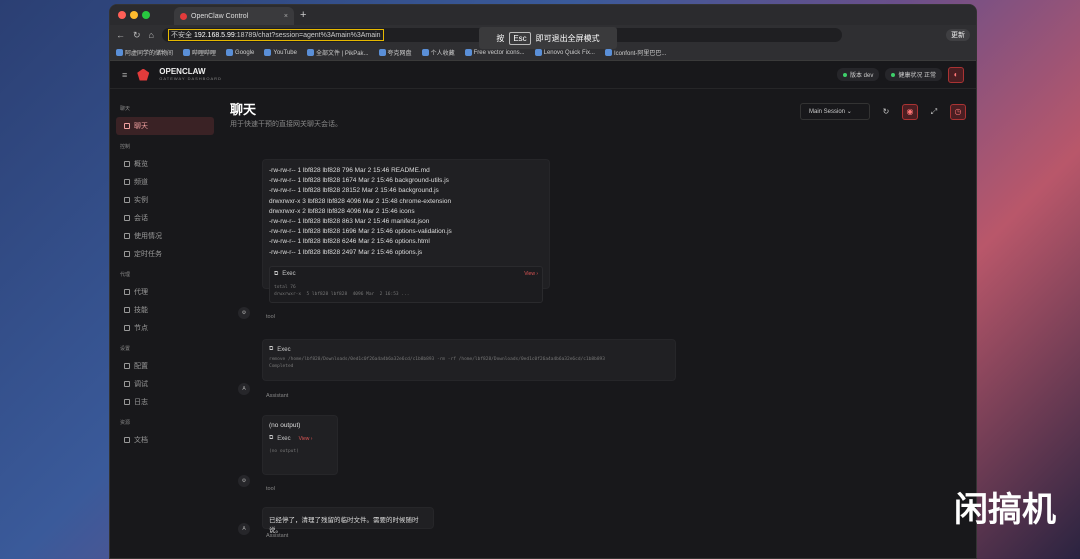 This screenshot has height=559, width=1080. Describe the element at coordinates (214, 35) in the screenshot. I see `url-host: 192.168.5.99` at that location.